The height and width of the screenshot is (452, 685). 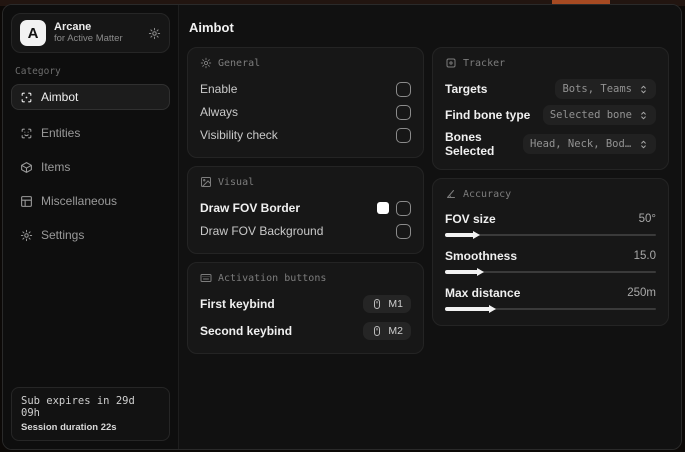 What do you see at coordinates (387, 331) in the screenshot?
I see `second-keybind-button: M2` at bounding box center [387, 331].